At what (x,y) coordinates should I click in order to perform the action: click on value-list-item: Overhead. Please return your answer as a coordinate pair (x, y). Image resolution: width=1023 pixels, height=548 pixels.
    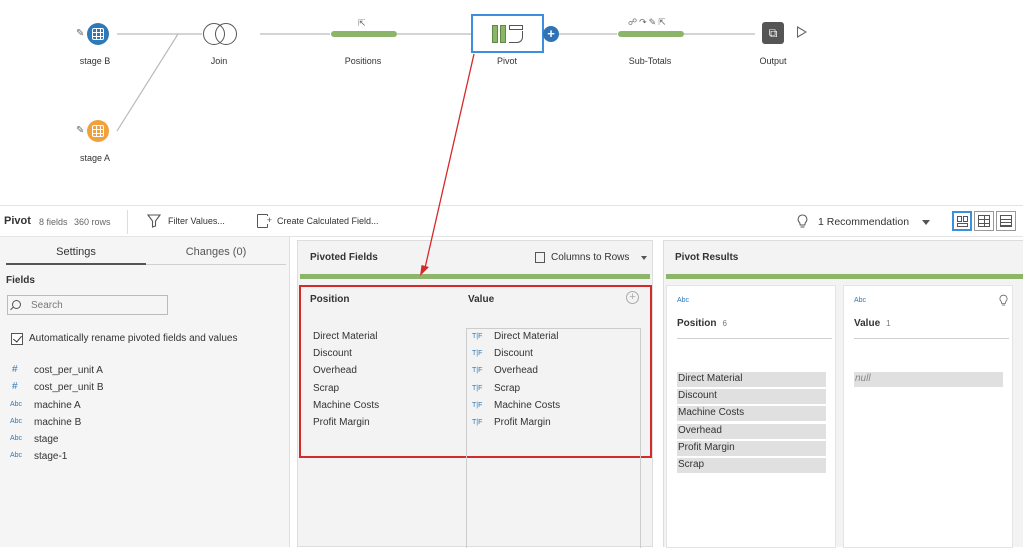
    Looking at the image, I should click on (516, 370).